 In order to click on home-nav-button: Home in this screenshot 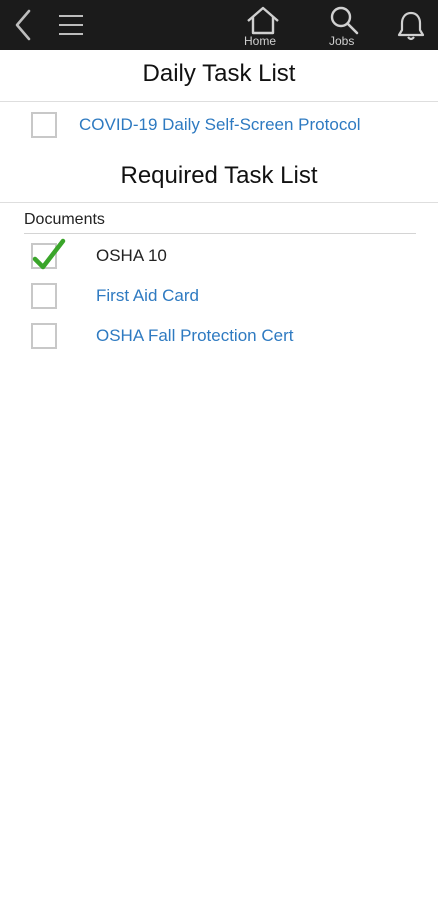, I will do `click(263, 25)`.